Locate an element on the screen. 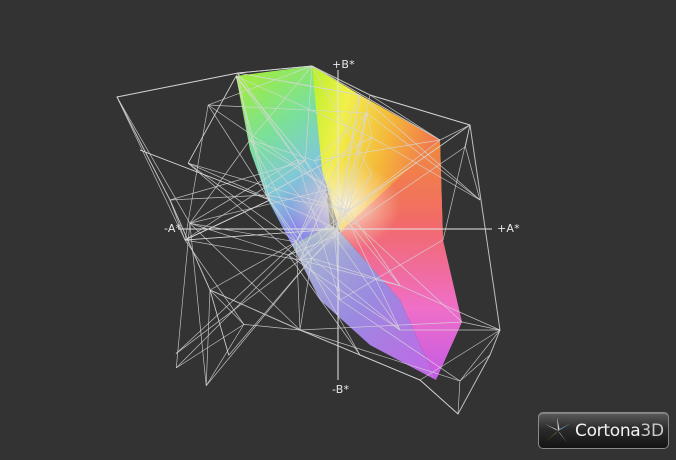 The width and height of the screenshot is (676, 460). axis-label-minus-a: -A* is located at coordinates (173, 228).